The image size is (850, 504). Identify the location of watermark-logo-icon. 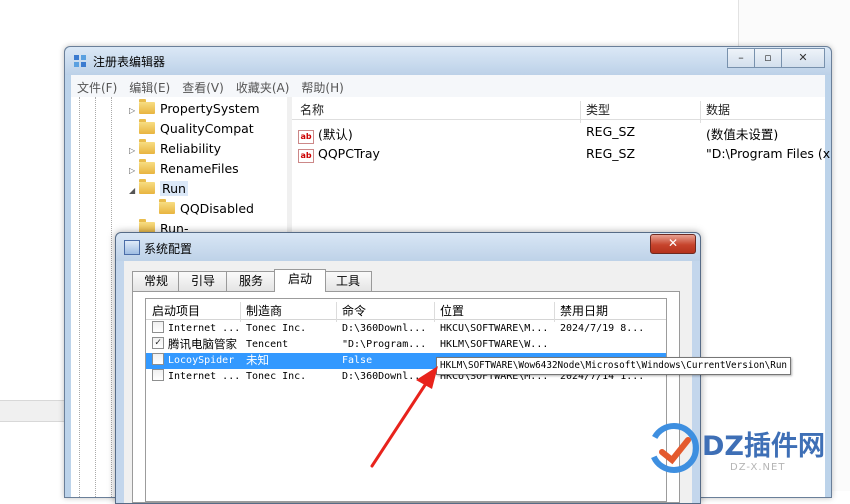
(674, 448).